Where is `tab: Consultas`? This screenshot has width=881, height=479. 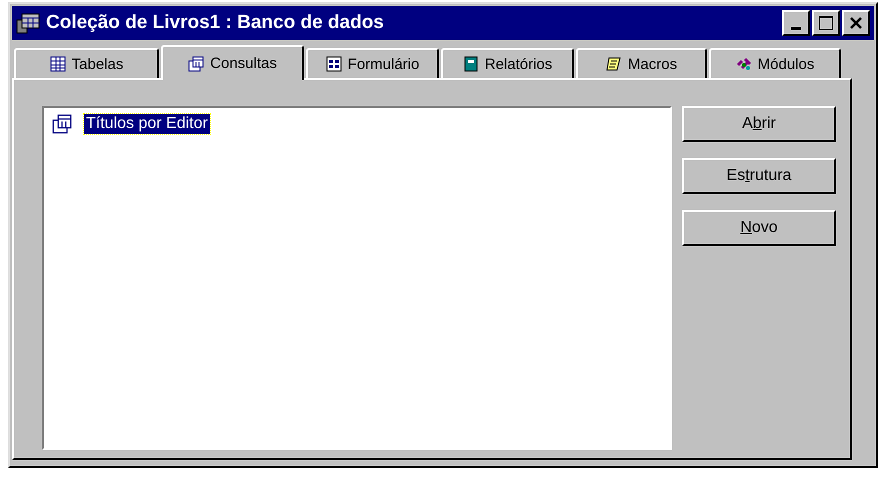
tab: Consultas is located at coordinates (232, 62).